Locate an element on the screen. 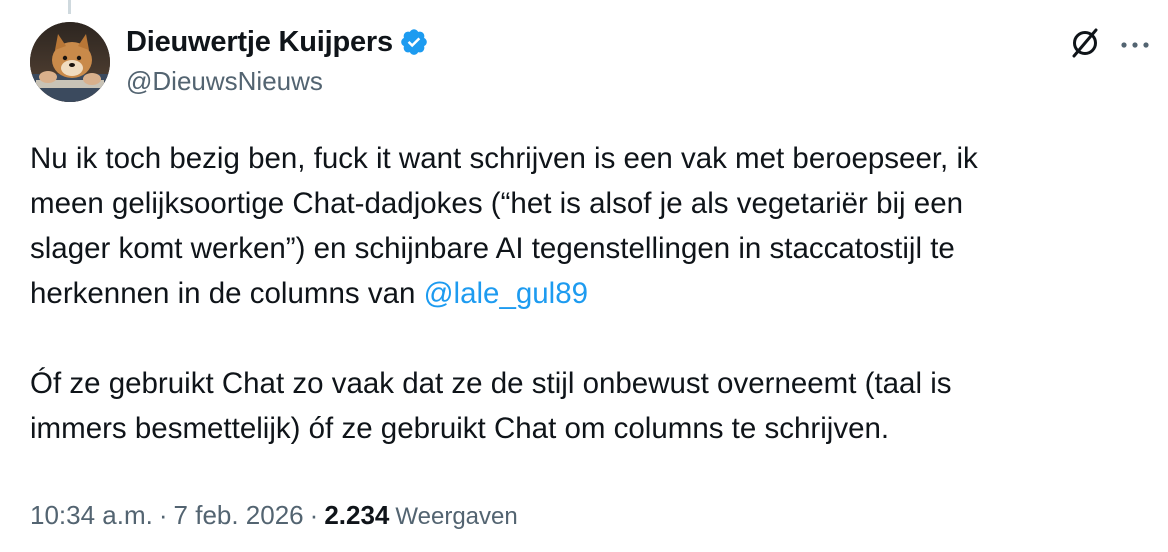  avatar-image is located at coordinates (70, 62).